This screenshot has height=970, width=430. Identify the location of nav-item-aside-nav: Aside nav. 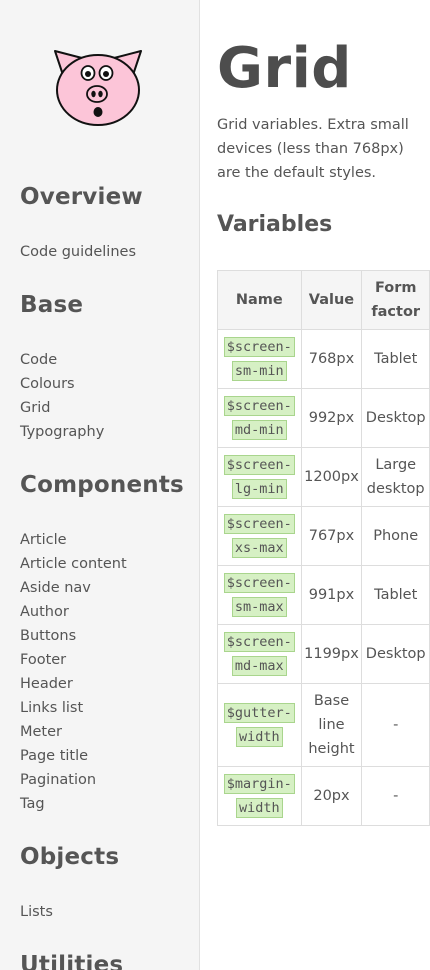
(73, 588).